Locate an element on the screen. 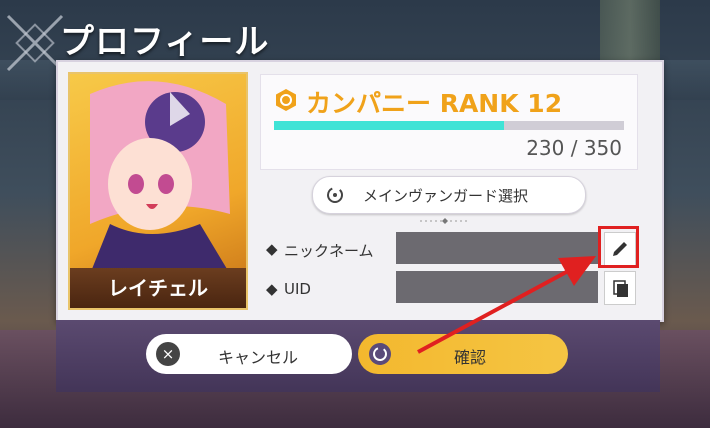 The image size is (710, 428). copy-icon is located at coordinates (620, 288).